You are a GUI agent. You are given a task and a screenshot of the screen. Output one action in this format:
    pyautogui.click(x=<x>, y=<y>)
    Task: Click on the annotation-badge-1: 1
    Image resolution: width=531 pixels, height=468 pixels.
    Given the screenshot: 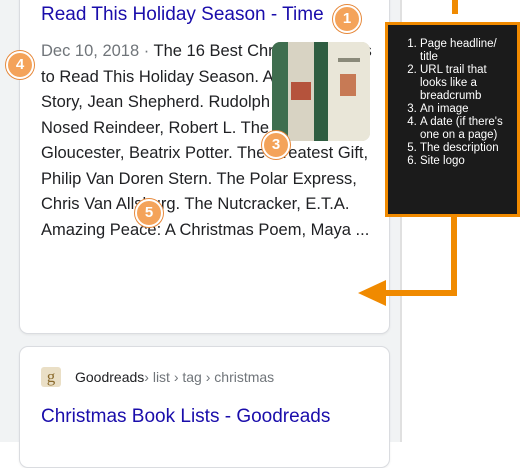 What is the action you would take?
    pyautogui.click(x=347, y=19)
    